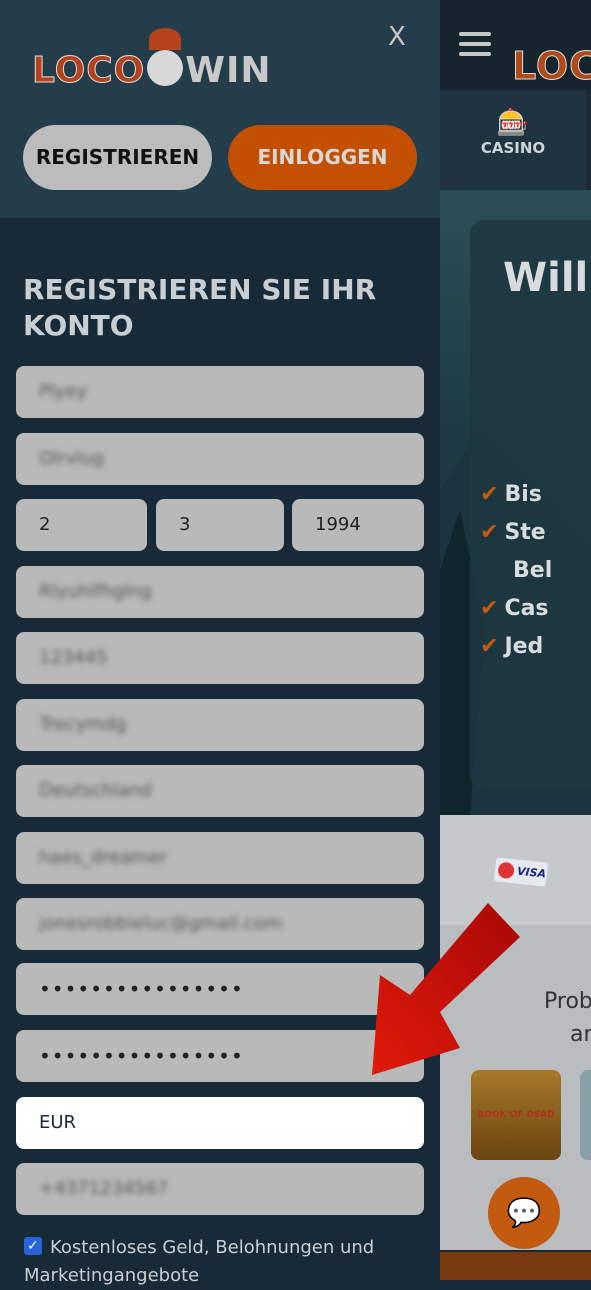  Describe the element at coordinates (220, 725) in the screenshot. I see `city-input: Trecymdg` at that location.